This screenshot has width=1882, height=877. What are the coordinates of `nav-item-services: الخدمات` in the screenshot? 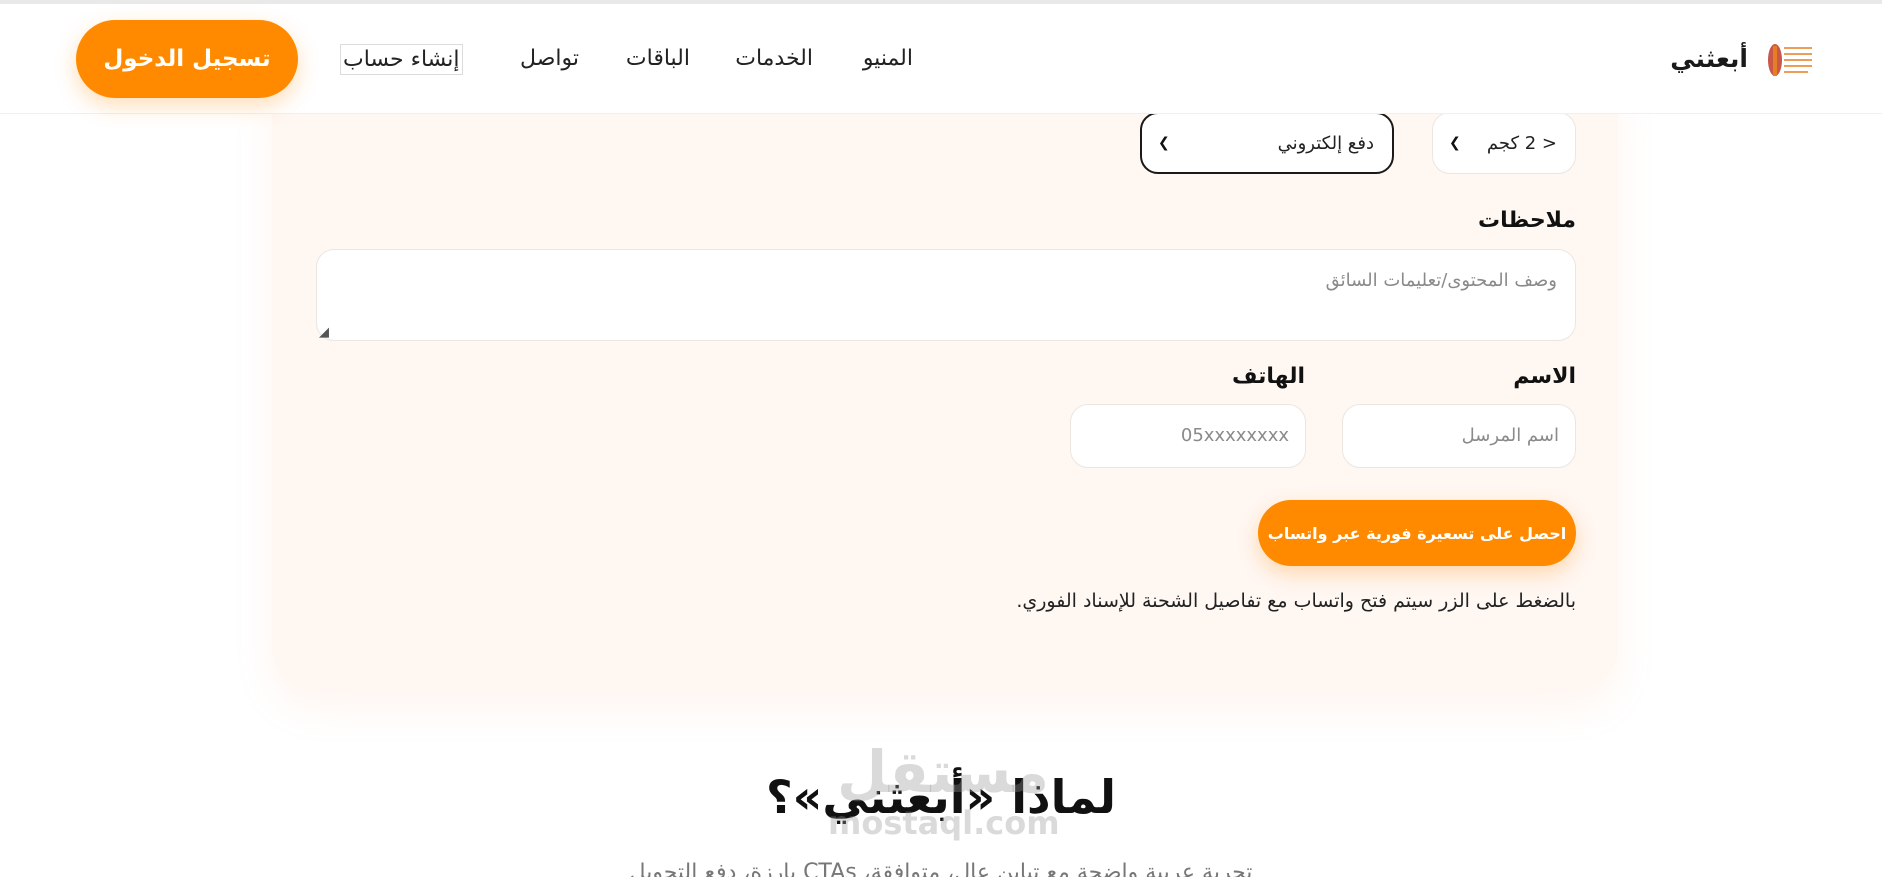 It's located at (774, 58).